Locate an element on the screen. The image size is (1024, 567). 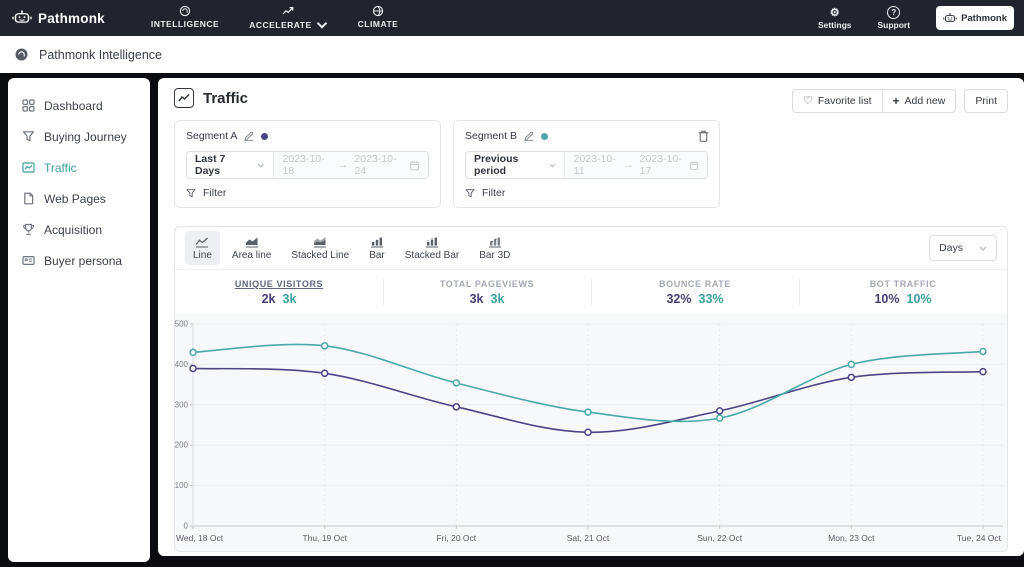
settings-button: ⚙ Settings is located at coordinates (835, 18).